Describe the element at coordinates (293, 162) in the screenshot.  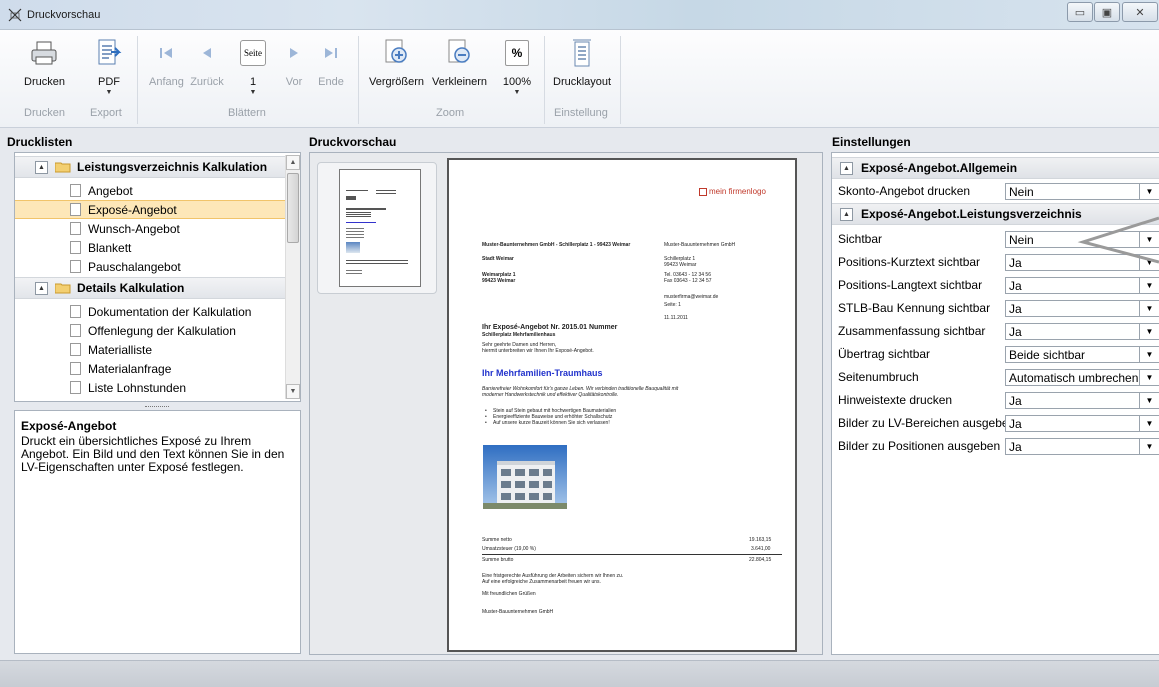
I see `scroll-up-icon: ▲` at that location.